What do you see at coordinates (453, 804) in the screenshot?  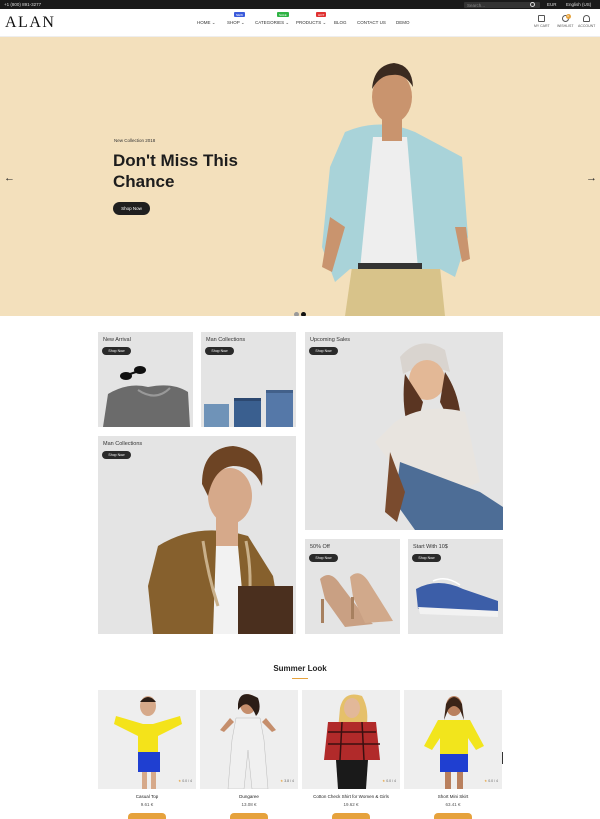 I see `product-price: 63.41 €` at bounding box center [453, 804].